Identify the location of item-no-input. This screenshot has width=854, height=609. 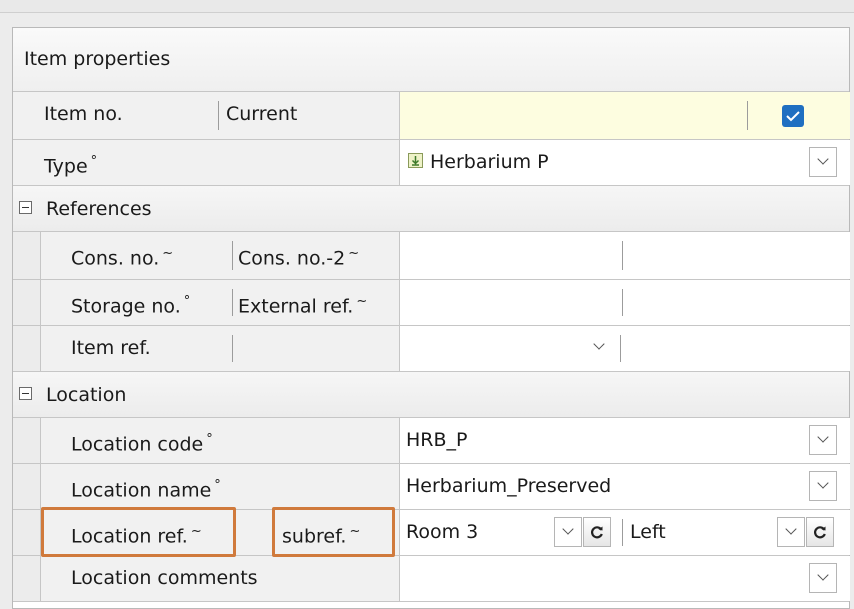
(624, 115).